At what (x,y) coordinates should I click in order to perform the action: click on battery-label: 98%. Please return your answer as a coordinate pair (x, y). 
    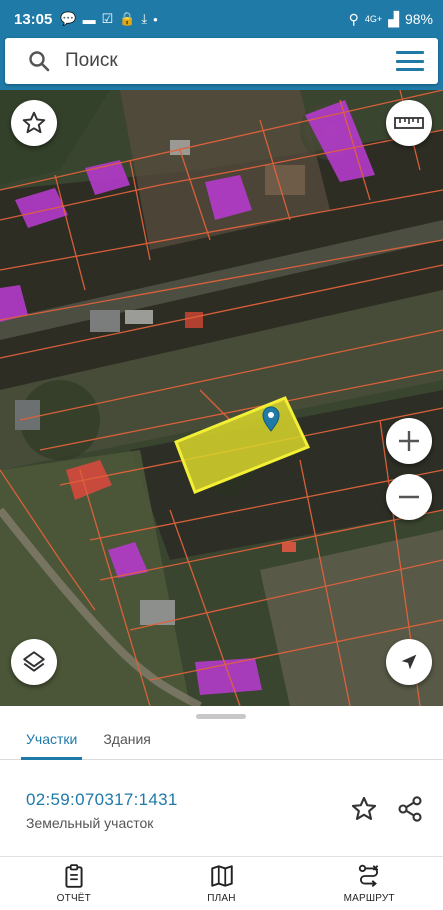
    Looking at the image, I should click on (418, 19).